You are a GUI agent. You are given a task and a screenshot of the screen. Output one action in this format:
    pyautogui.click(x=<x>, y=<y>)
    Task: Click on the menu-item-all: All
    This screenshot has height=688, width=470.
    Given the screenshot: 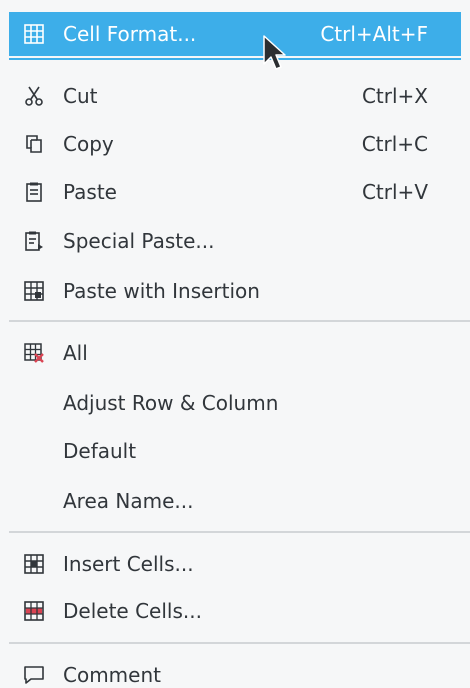 What is the action you would take?
    pyautogui.click(x=235, y=353)
    